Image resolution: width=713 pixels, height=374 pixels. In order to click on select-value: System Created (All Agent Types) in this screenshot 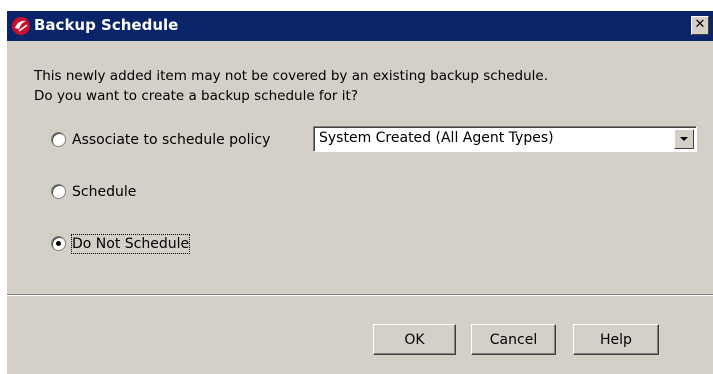, I will do `click(436, 138)`.